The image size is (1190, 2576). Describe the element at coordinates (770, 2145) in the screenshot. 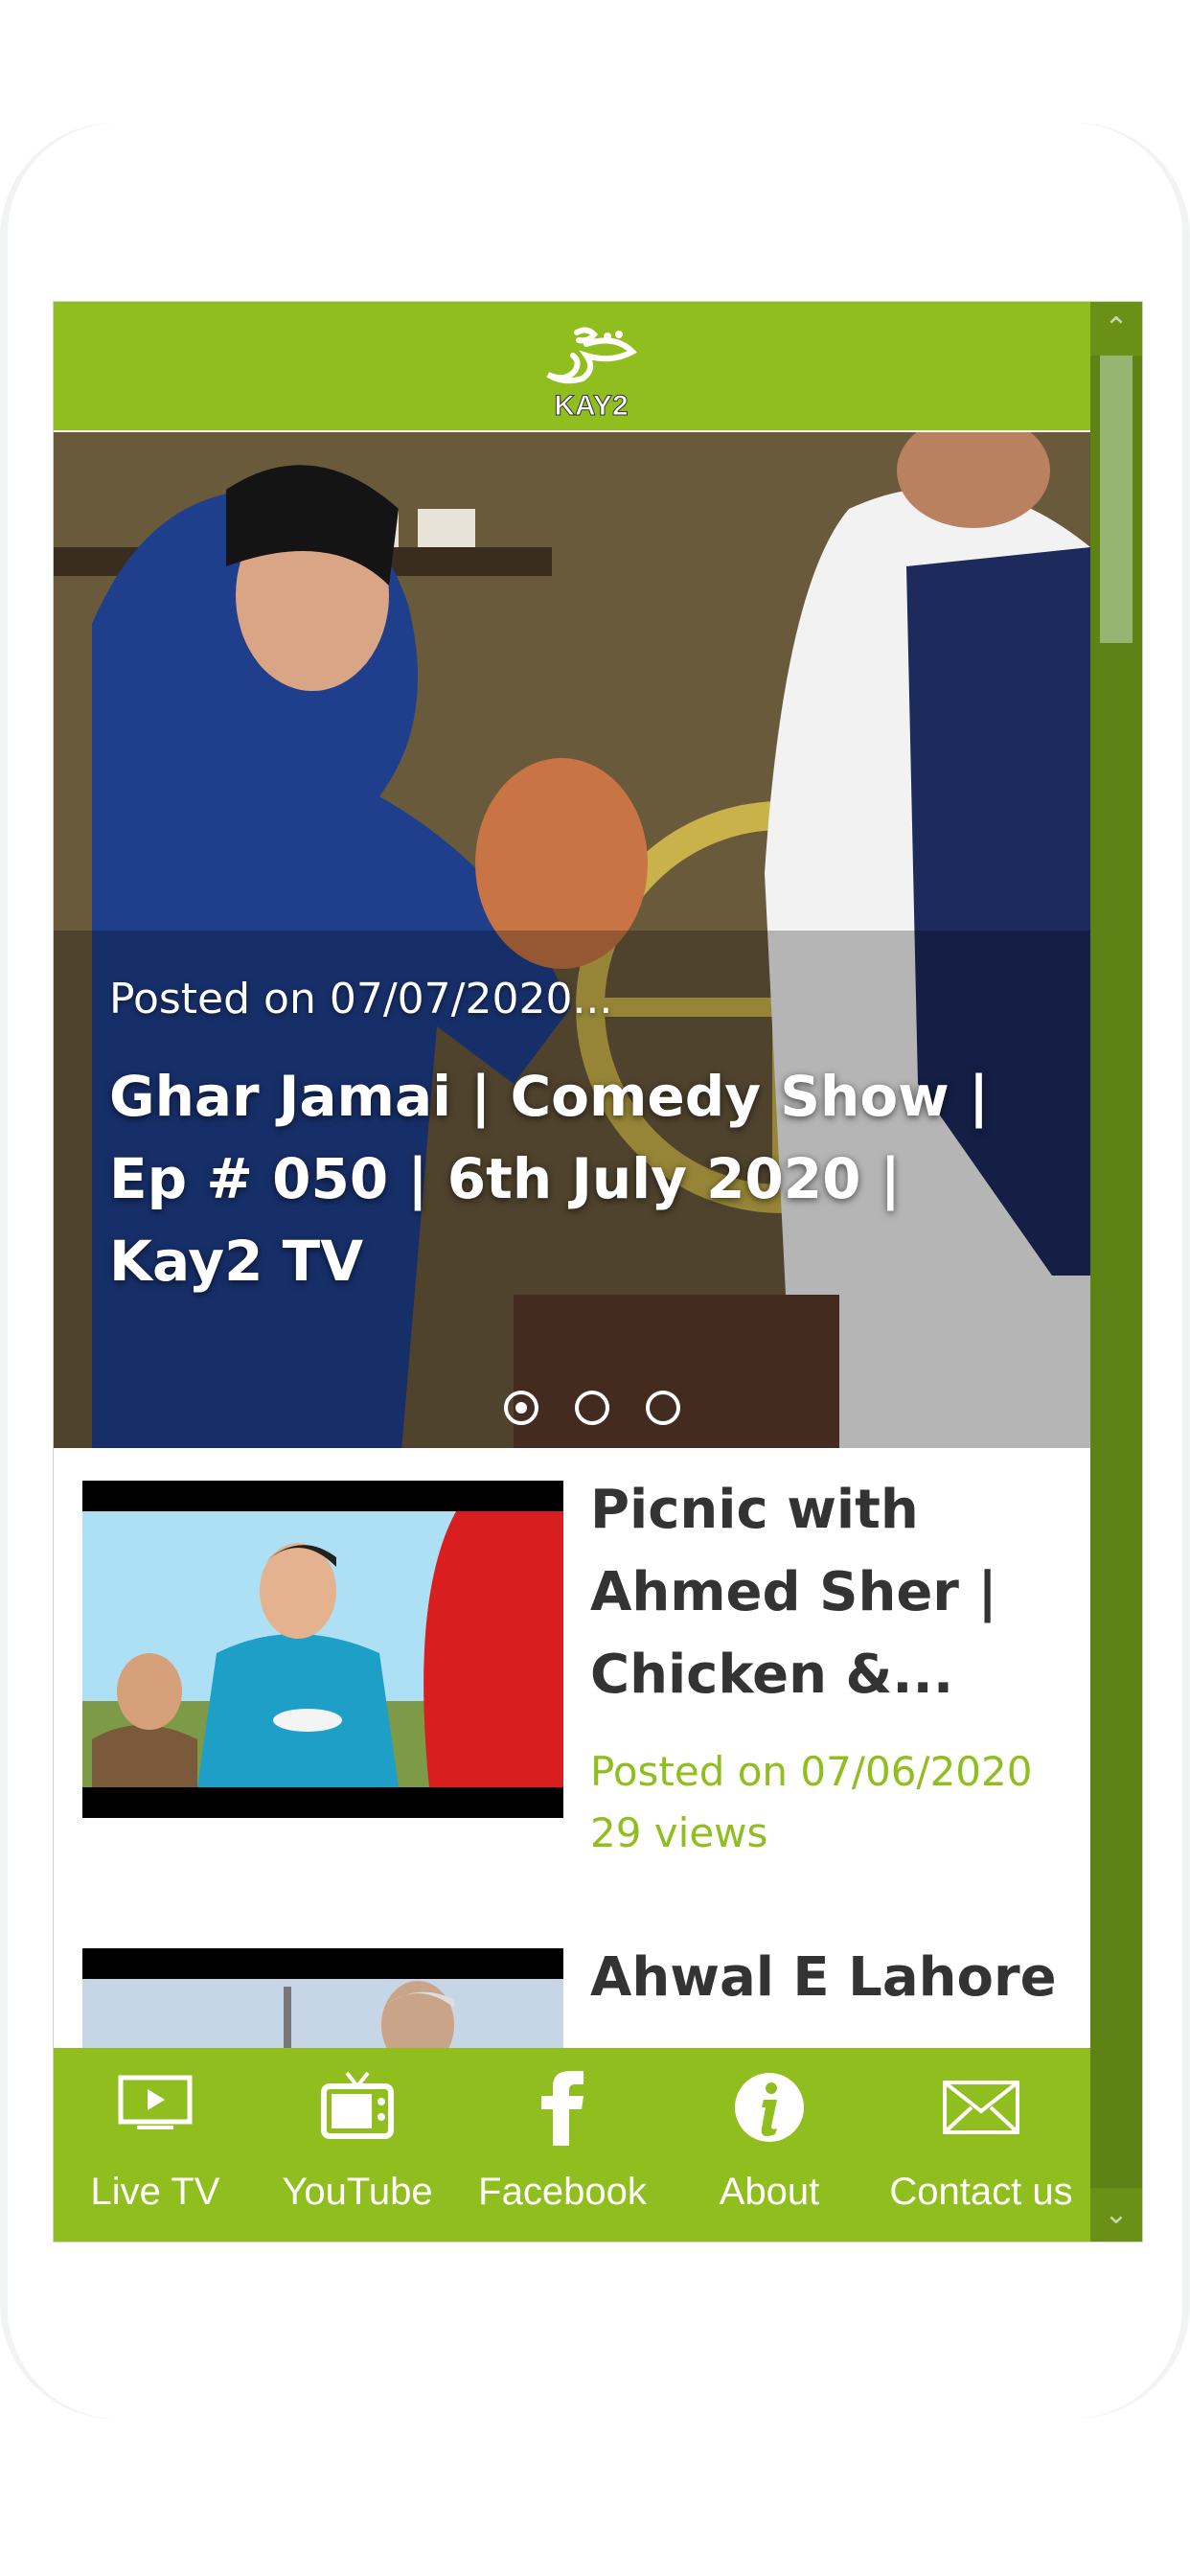

I see `nav-about: About` at that location.